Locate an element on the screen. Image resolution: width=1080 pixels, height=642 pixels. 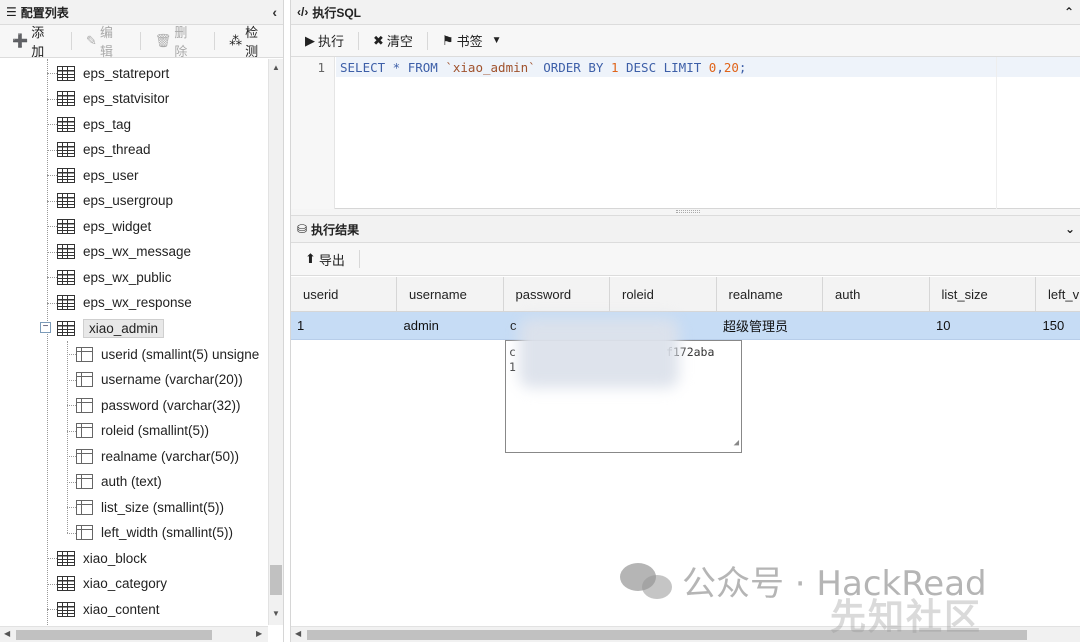
line-number: 1 is located at coordinates (321, 67).